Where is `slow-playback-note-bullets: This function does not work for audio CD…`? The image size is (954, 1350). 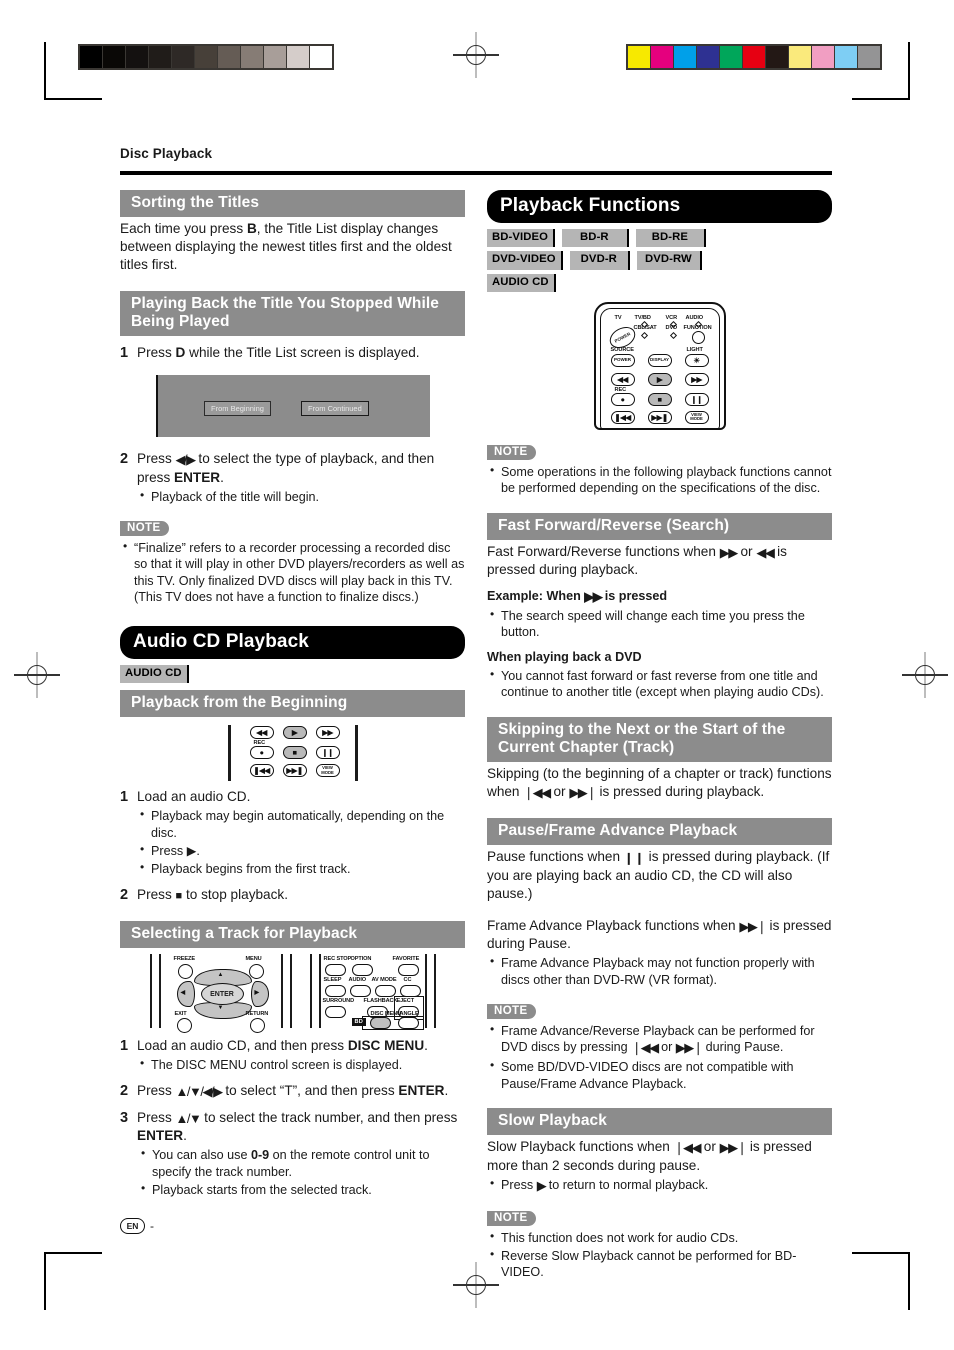 slow-playback-note-bullets: This function does not work for audio CD… is located at coordinates (659, 1255).